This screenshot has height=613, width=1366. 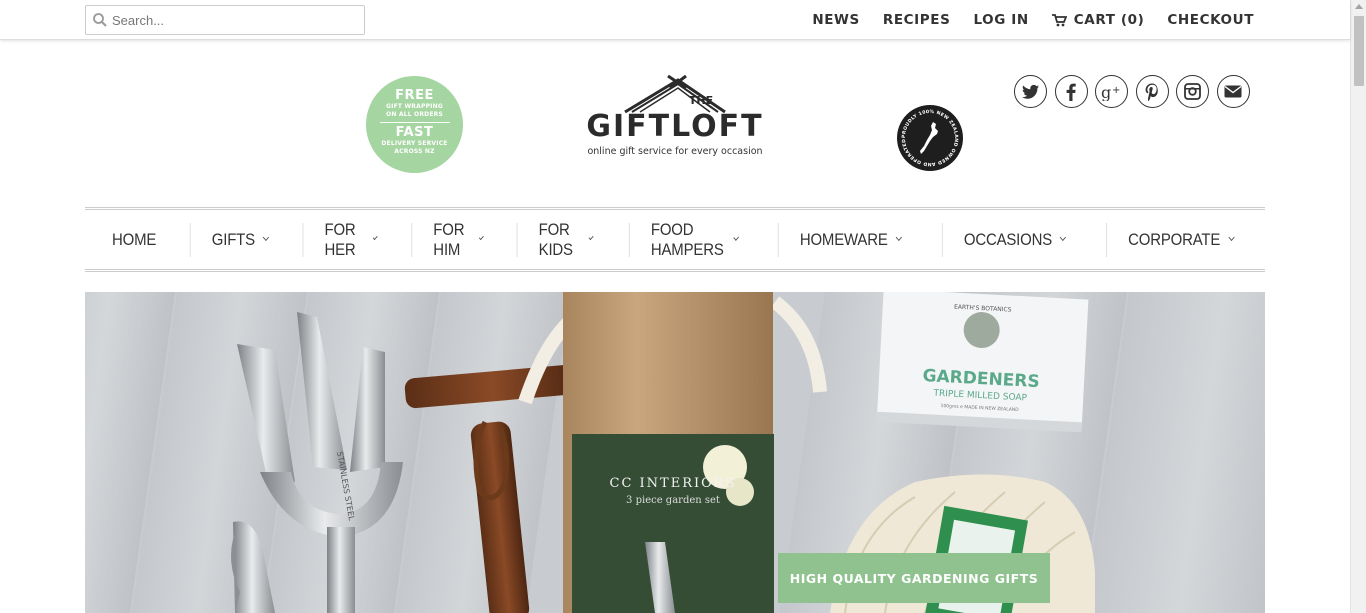 I want to click on nav-corporate: CORPORATE, so click(x=1180, y=239).